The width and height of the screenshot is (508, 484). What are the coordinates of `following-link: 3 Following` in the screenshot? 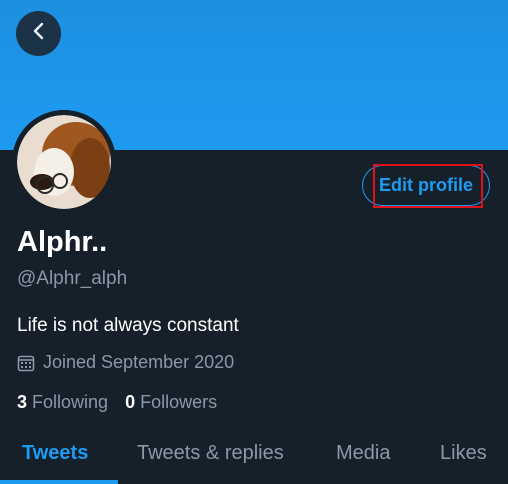 It's located at (62, 402).